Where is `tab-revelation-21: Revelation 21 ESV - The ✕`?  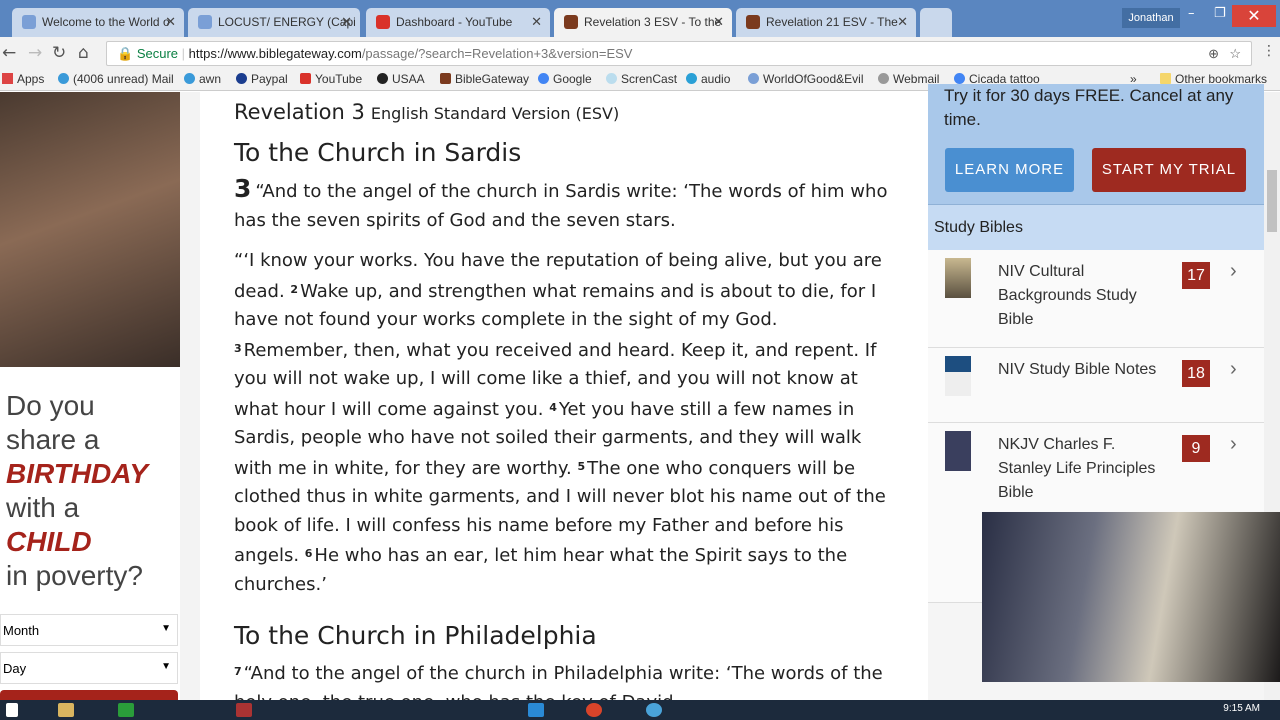
tab-revelation-21: Revelation 21 ESV - The ✕ is located at coordinates (826, 22).